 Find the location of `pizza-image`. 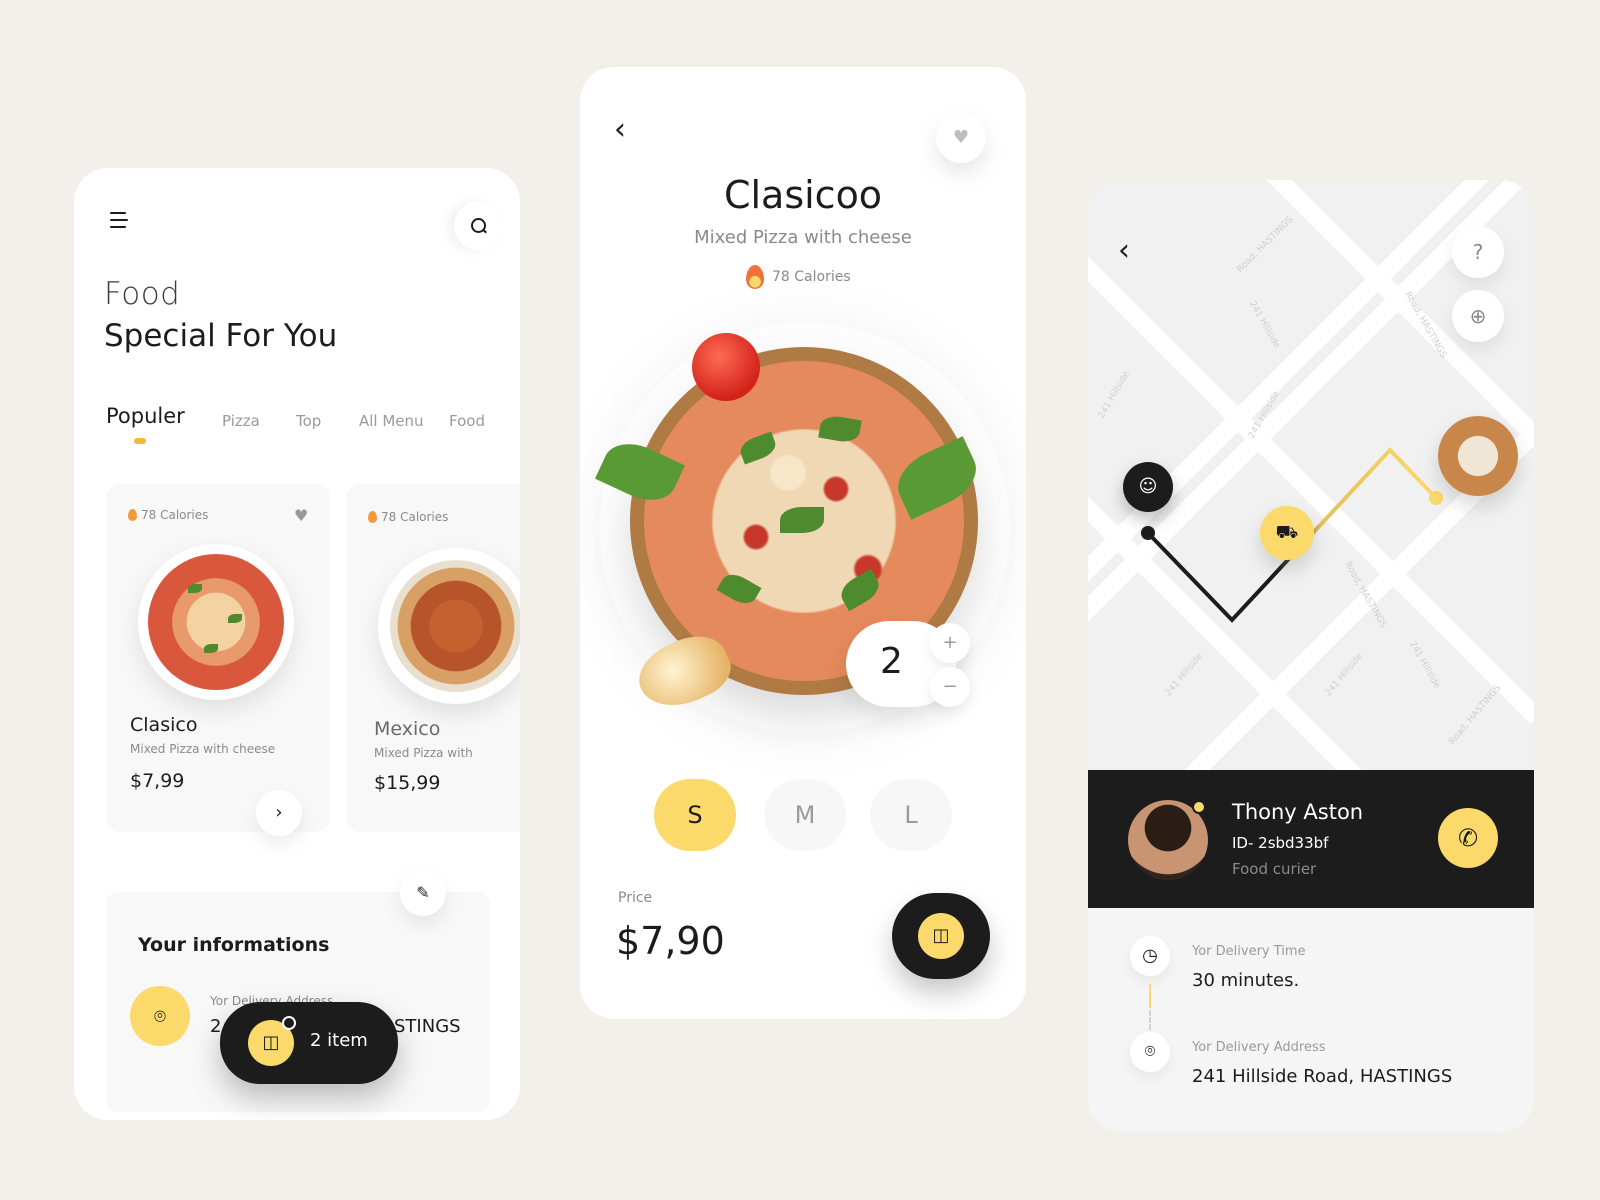

pizza-image is located at coordinates (216, 622).